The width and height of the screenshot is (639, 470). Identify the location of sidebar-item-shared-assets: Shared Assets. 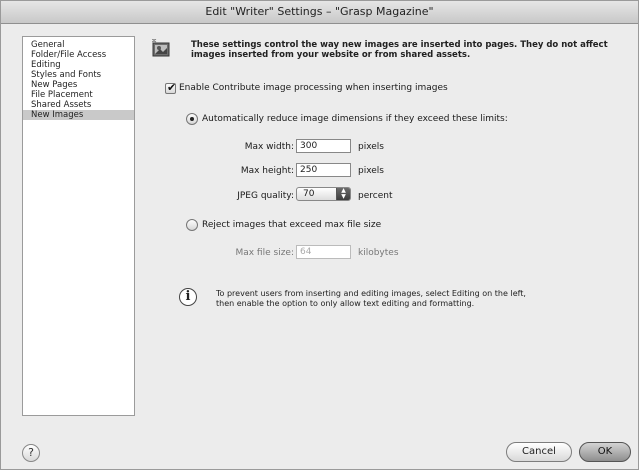
(78, 105).